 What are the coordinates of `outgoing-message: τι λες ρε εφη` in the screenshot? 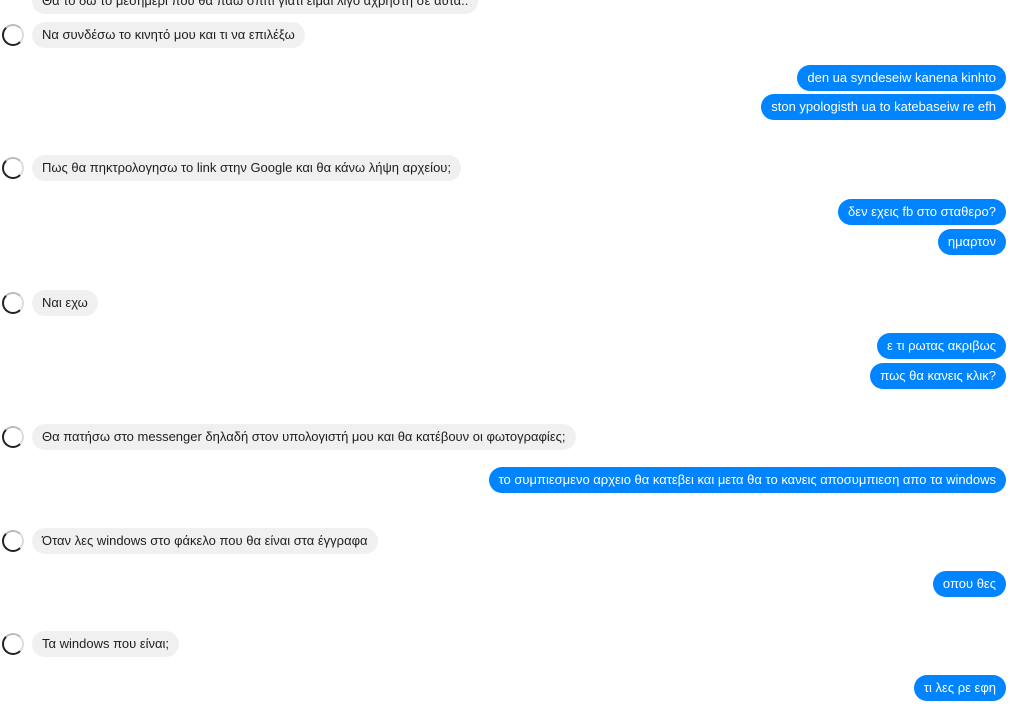 It's located at (959, 688).